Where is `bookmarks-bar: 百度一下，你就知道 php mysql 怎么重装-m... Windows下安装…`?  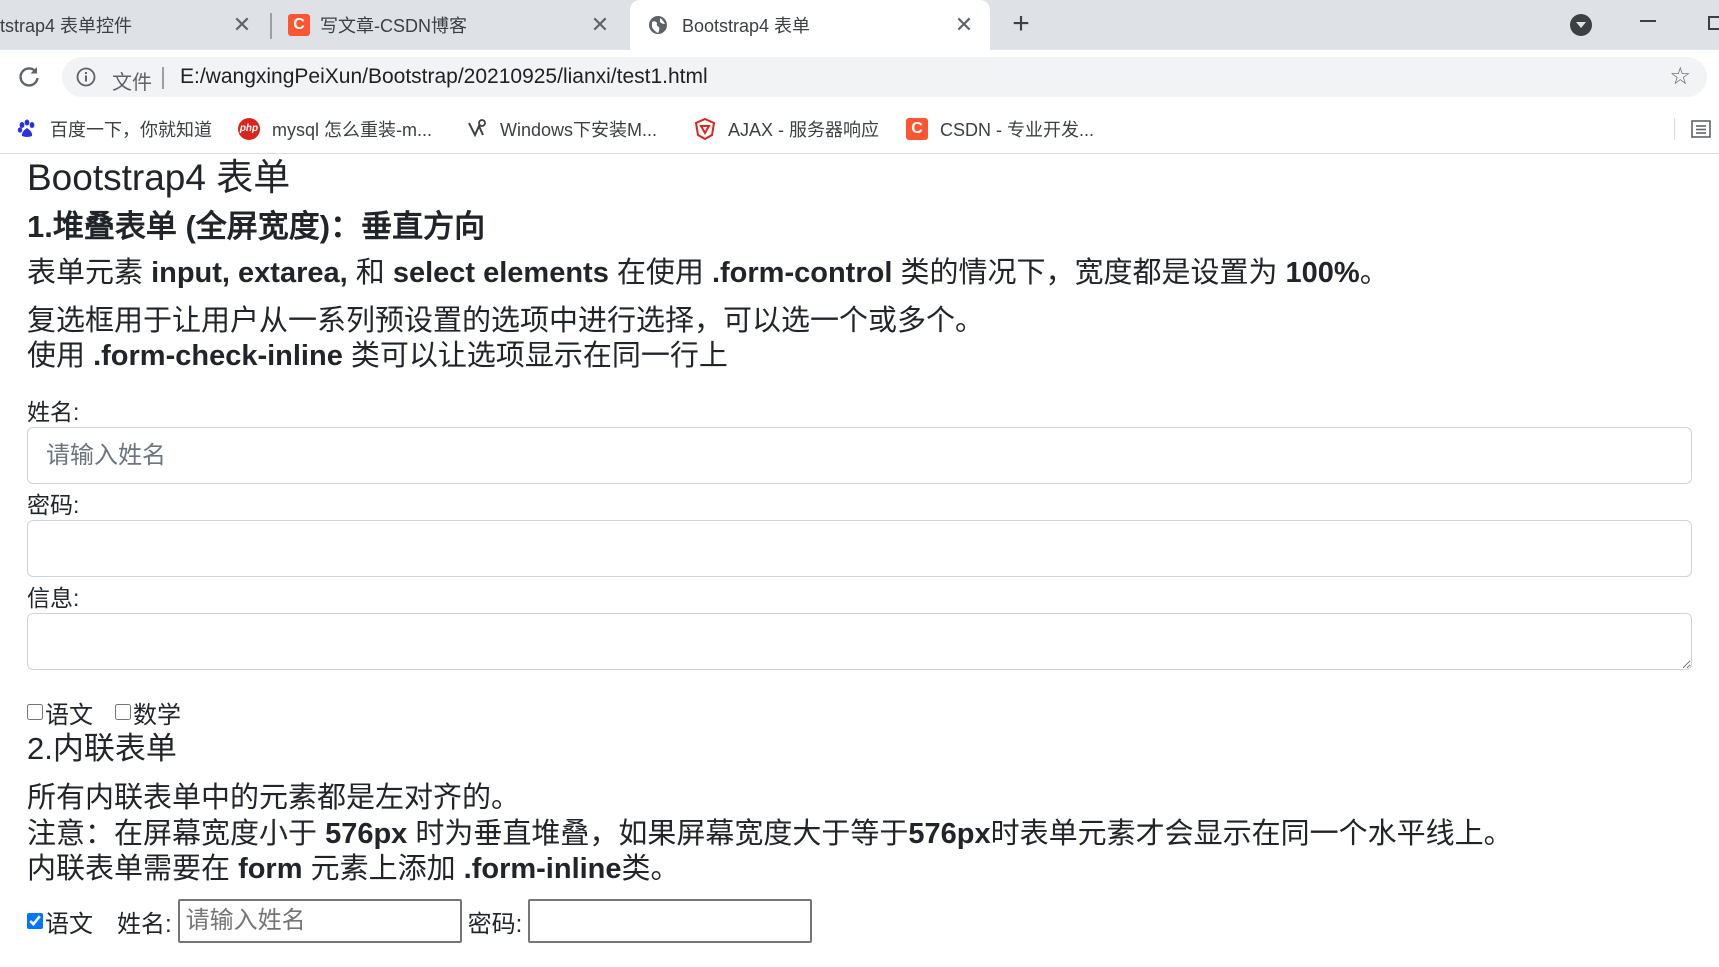 bookmarks-bar: 百度一下，你就知道 php mysql 怎么重装-m... Windows下安装… is located at coordinates (859, 129).